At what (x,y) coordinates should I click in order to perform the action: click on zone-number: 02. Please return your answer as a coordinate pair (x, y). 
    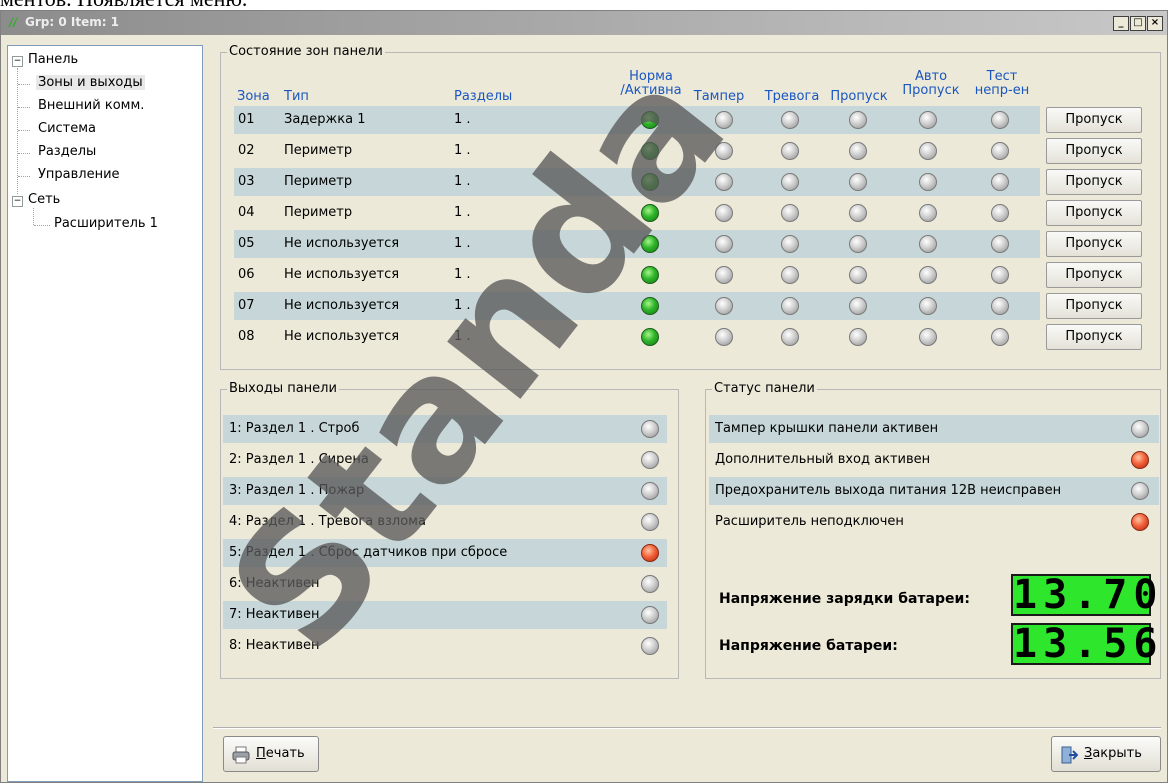
    Looking at the image, I should click on (246, 150).